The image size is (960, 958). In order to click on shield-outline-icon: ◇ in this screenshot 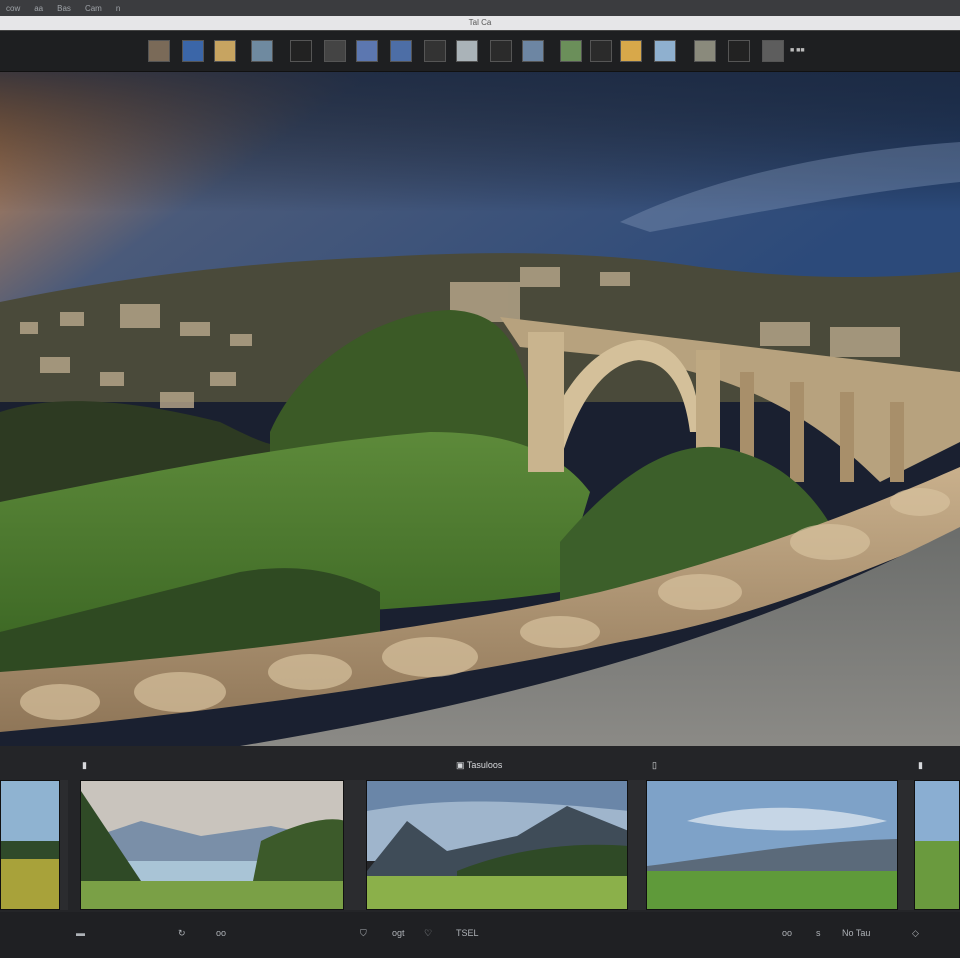, I will do `click(915, 933)`.